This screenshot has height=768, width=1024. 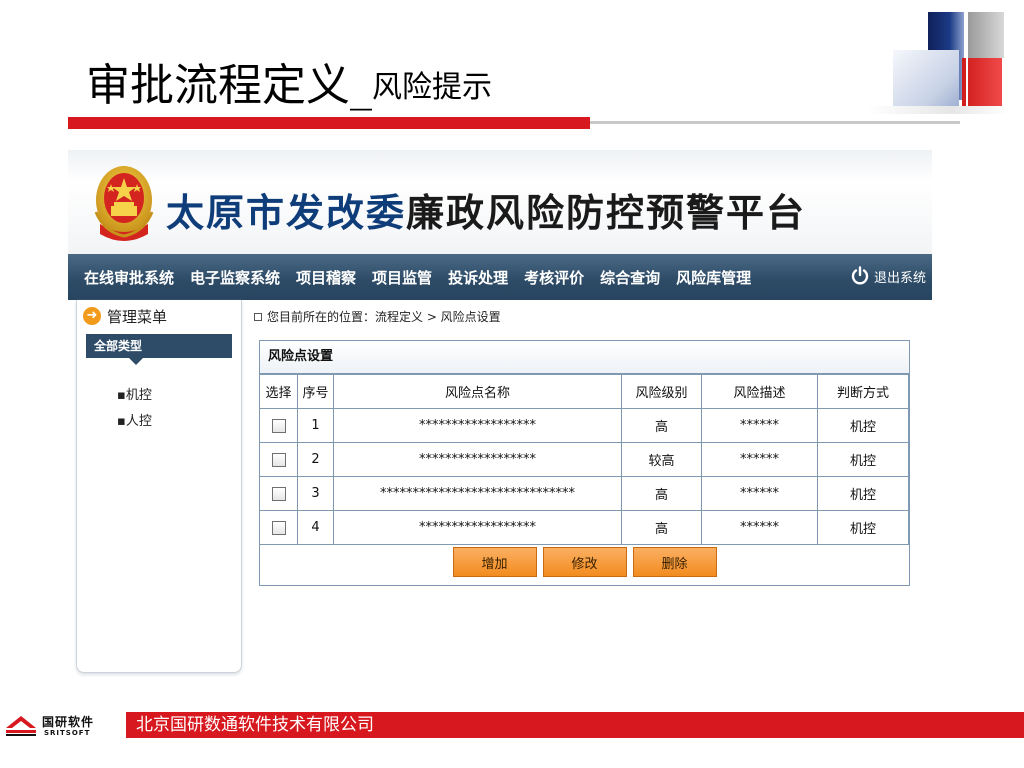 What do you see at coordinates (494, 562) in the screenshot?
I see `add-button: 增加` at bounding box center [494, 562].